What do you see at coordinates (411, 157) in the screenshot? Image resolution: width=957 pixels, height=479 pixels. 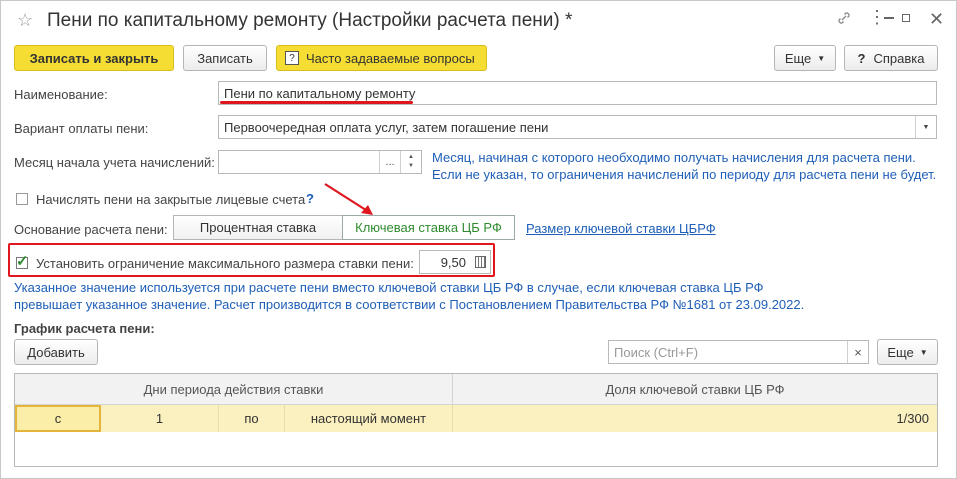 I see `stepper-up-icon: ▲` at bounding box center [411, 157].